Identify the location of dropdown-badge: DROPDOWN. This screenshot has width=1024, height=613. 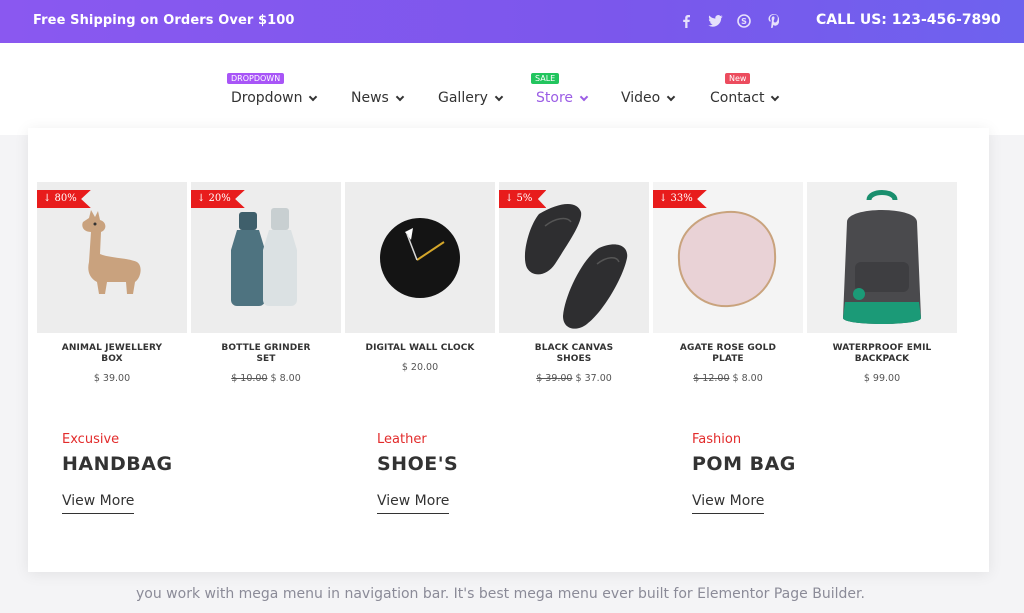
(256, 78).